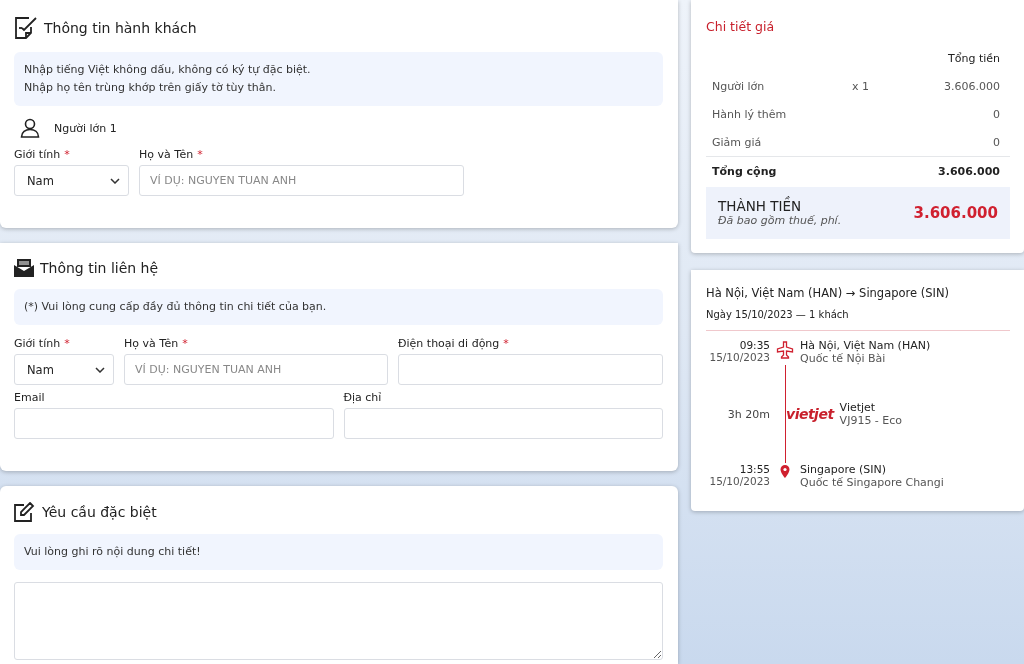 Image resolution: width=1024 pixels, height=664 pixels. I want to click on total-note: Đã bao gồm thuế, phí., so click(780, 220).